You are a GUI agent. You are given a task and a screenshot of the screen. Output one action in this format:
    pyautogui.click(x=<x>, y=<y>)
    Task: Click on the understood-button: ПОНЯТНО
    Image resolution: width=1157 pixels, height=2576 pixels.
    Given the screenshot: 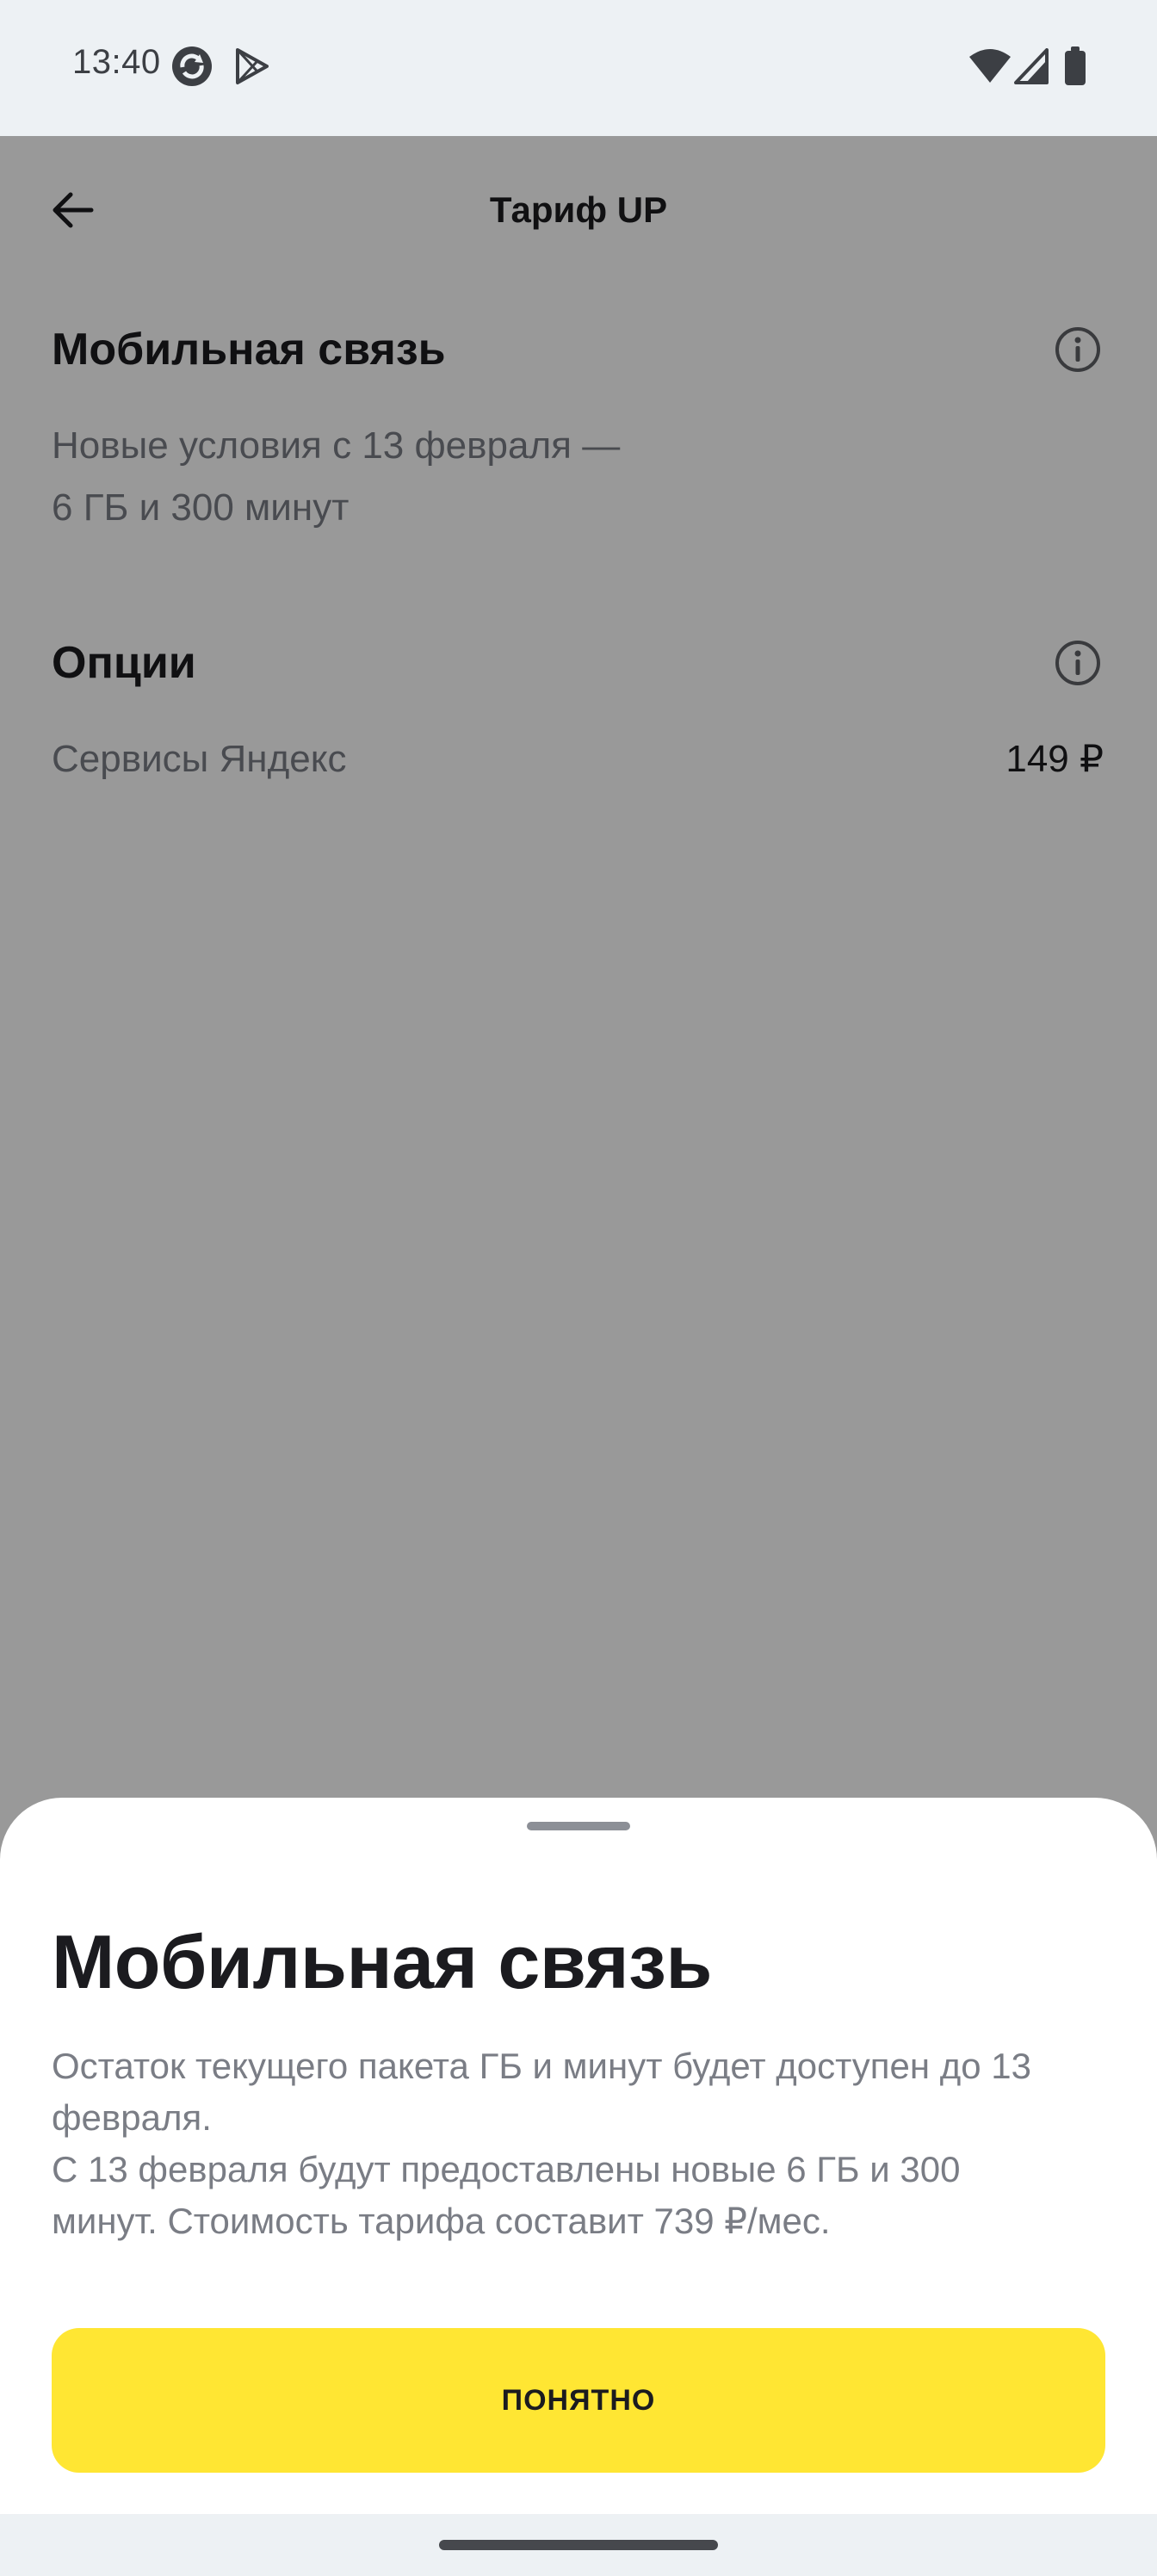 What is the action you would take?
    pyautogui.click(x=579, y=2400)
    